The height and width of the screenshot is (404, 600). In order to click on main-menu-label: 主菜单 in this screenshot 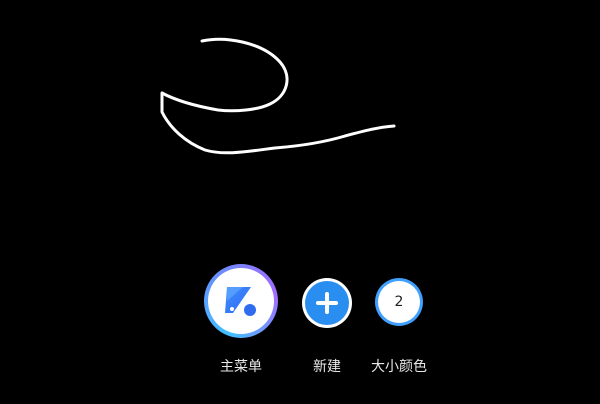, I will do `click(241, 367)`.